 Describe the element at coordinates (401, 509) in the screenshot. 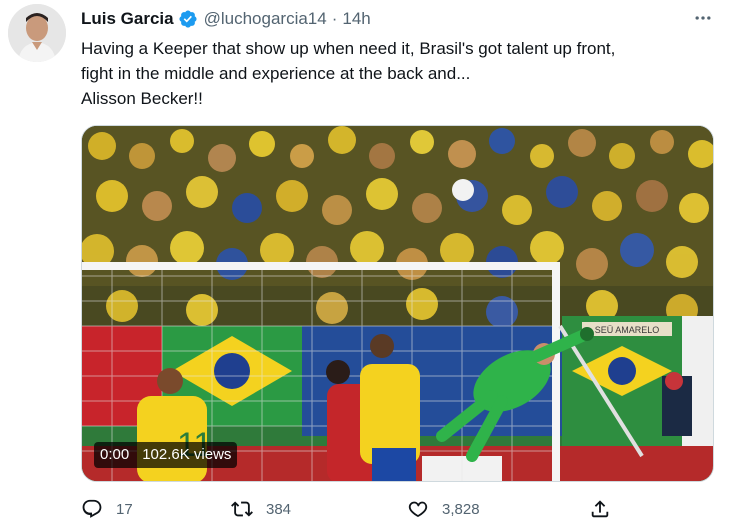

I see `action-bar: 17 384 3,828` at that location.